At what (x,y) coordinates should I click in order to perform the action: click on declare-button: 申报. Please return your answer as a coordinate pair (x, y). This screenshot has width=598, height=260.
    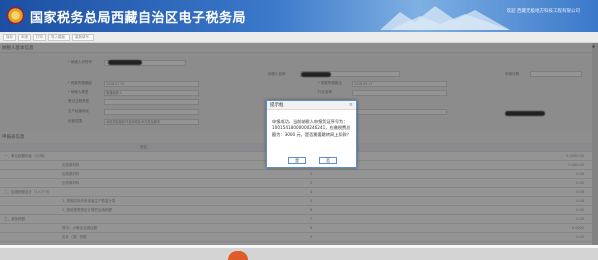
    Looking at the image, I should click on (24, 37).